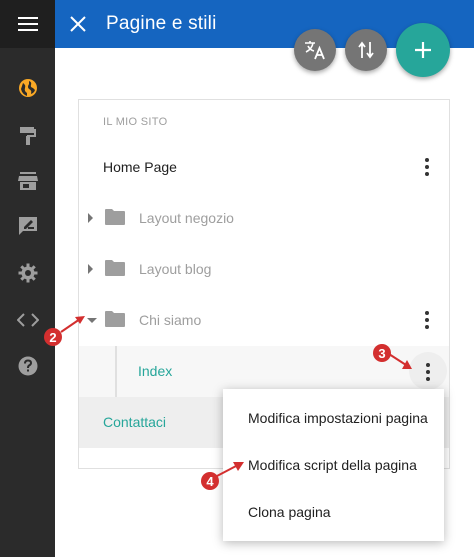  What do you see at coordinates (175, 269) in the screenshot?
I see `page-item-label: Layout blog` at bounding box center [175, 269].